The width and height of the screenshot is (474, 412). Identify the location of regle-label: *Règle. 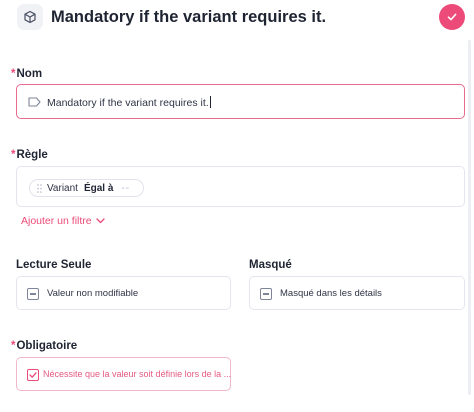
(29, 155).